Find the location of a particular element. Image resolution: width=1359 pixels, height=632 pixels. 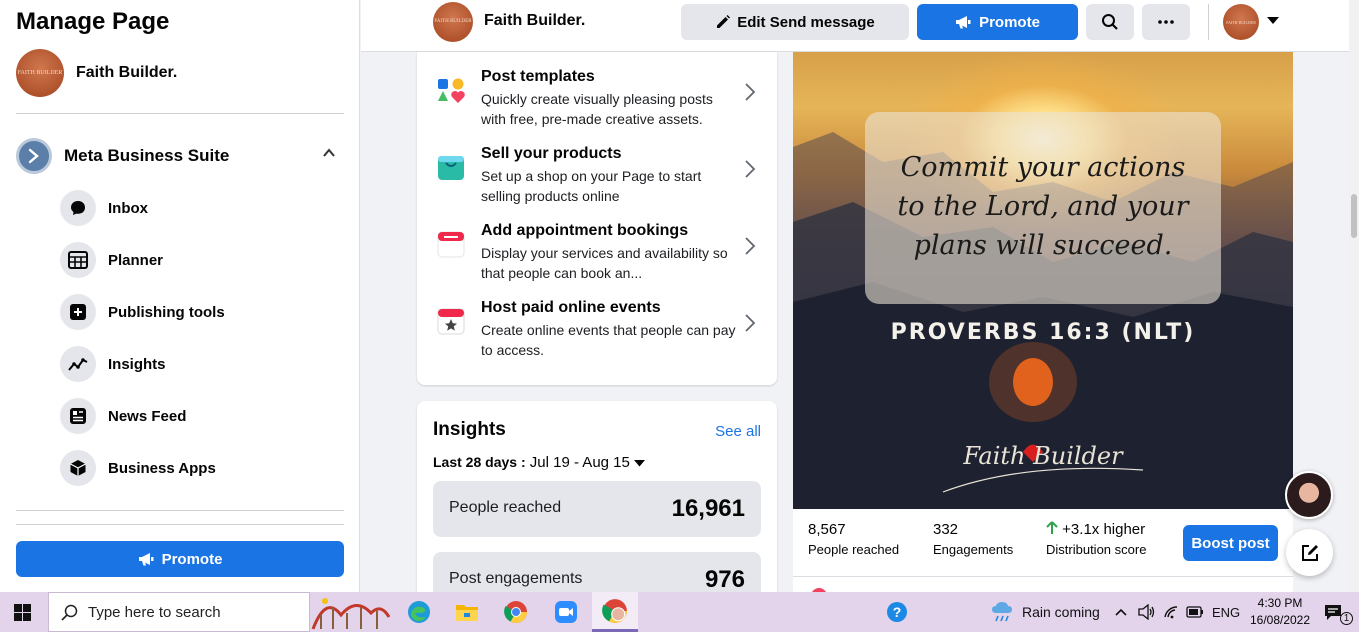

boost-post-button: Boost post is located at coordinates (1230, 543).